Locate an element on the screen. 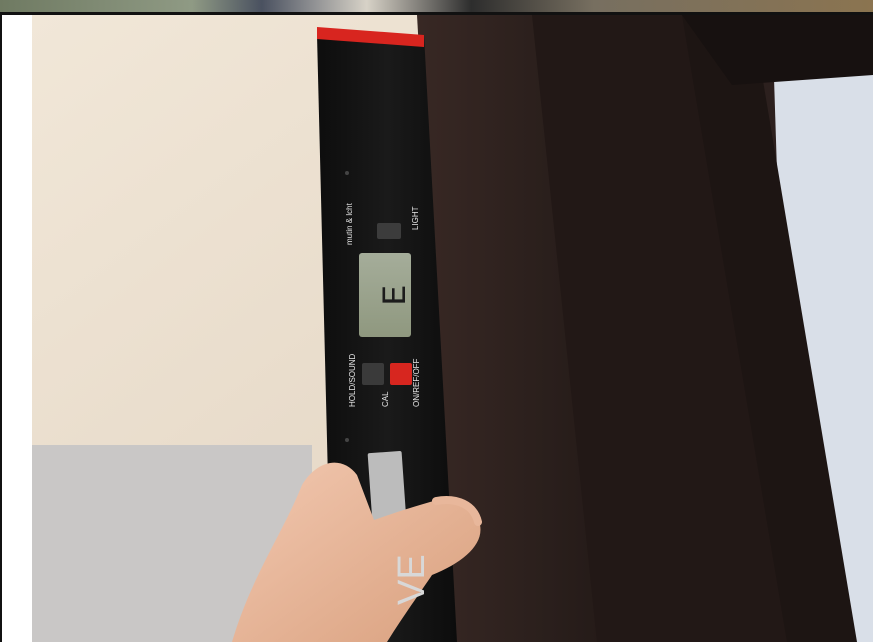 The height and width of the screenshot is (642, 873). light-button is located at coordinates (389, 231).